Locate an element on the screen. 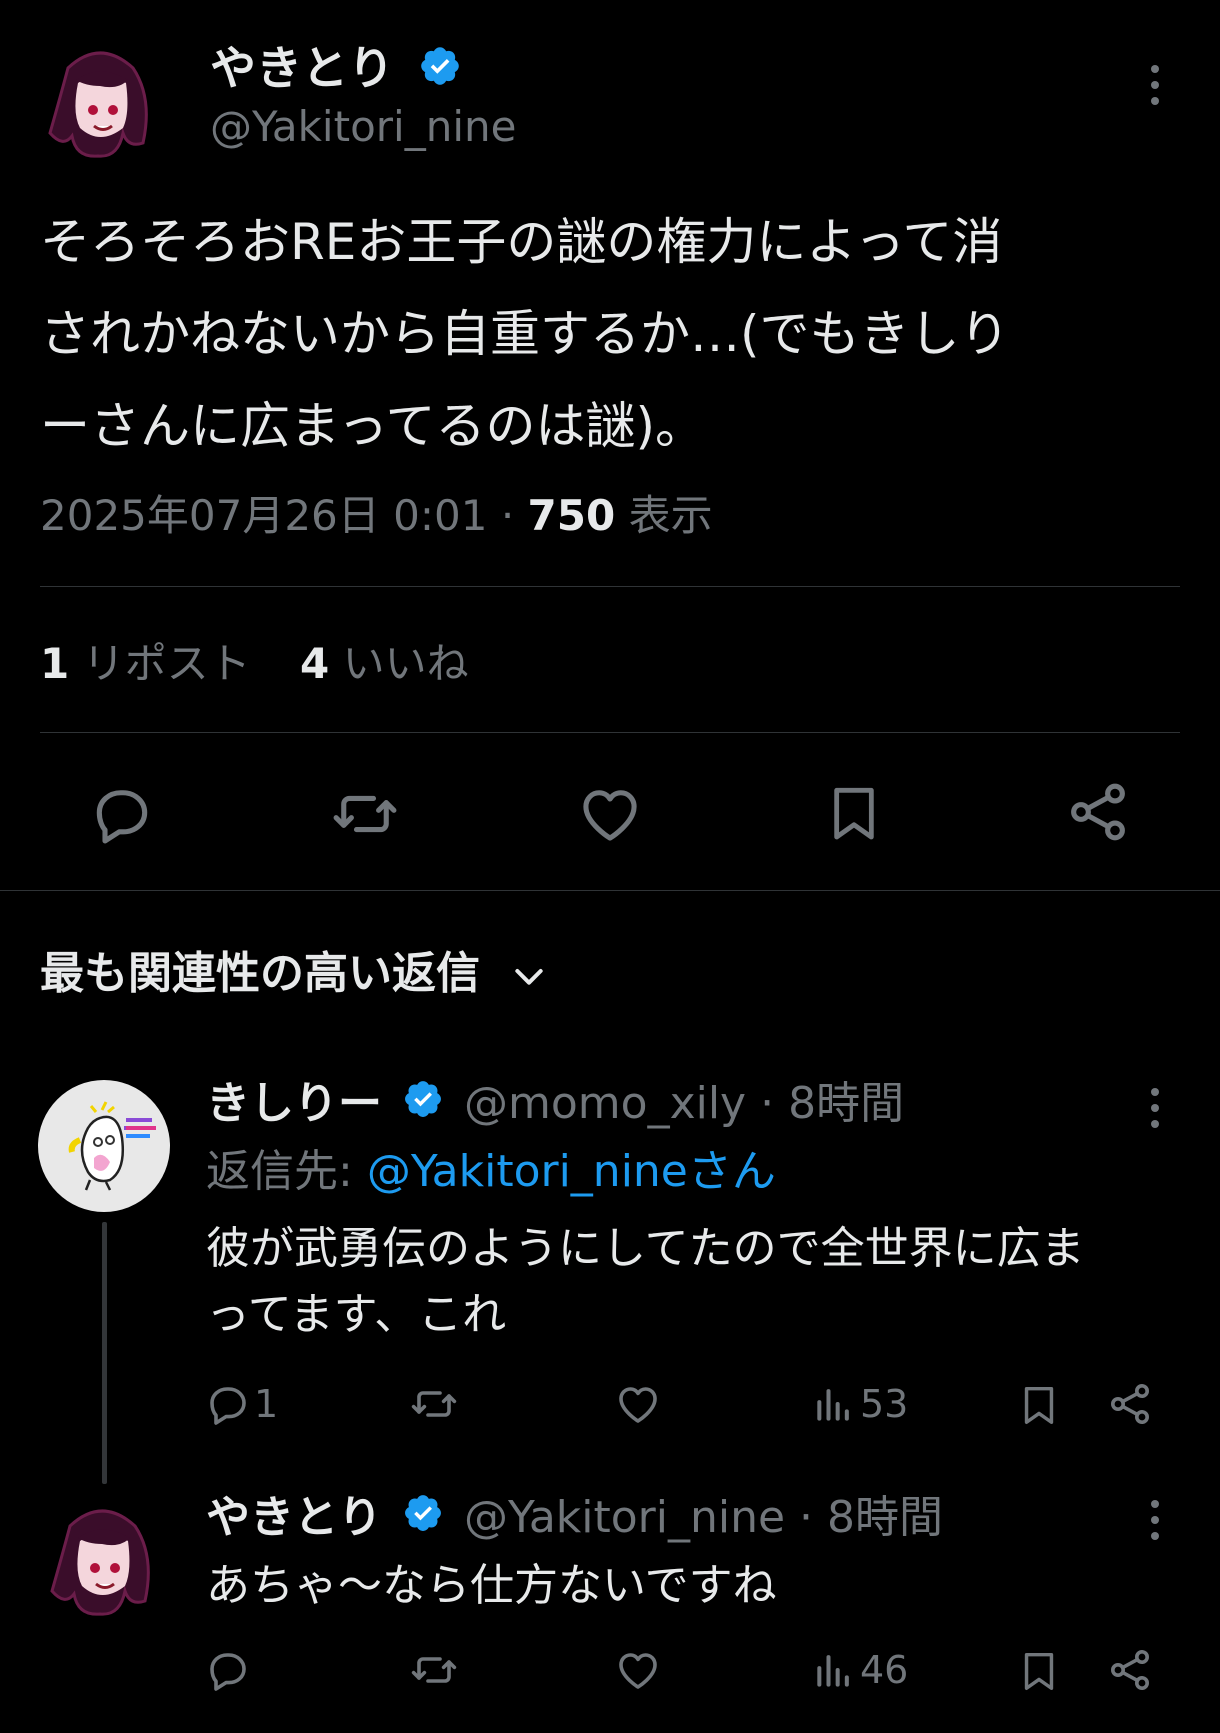 This screenshot has width=1220, height=1733. reply-action-reply: 1 is located at coordinates (241, 1404).